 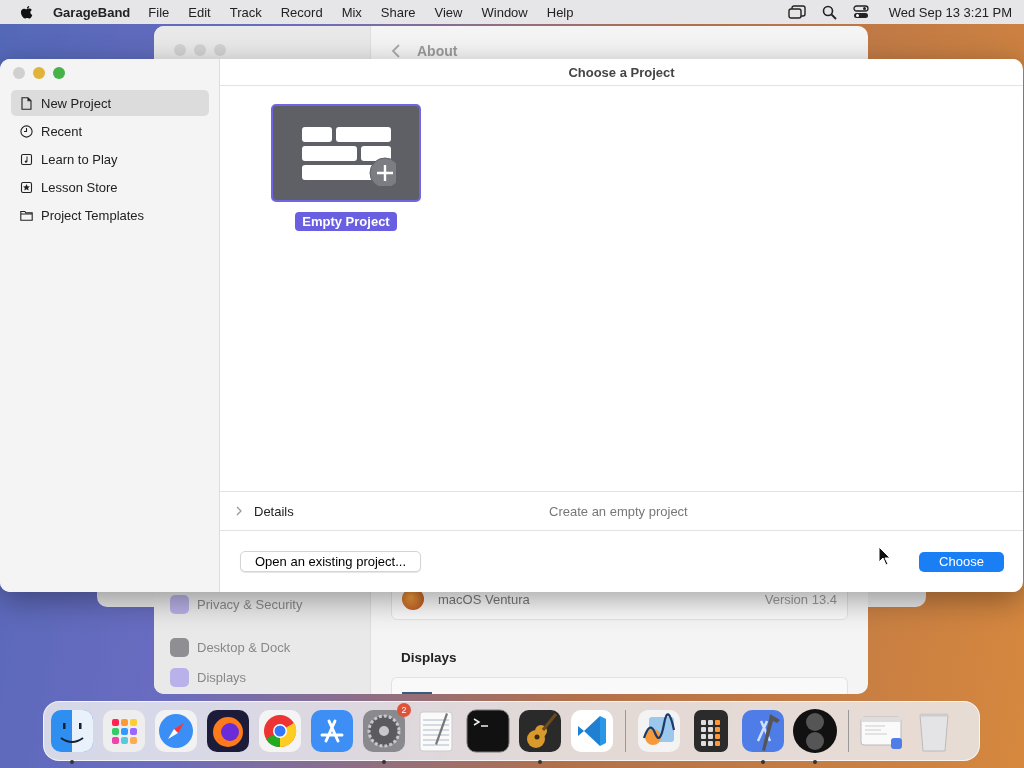 What do you see at coordinates (59, 73) in the screenshot?
I see `zoom-button` at bounding box center [59, 73].